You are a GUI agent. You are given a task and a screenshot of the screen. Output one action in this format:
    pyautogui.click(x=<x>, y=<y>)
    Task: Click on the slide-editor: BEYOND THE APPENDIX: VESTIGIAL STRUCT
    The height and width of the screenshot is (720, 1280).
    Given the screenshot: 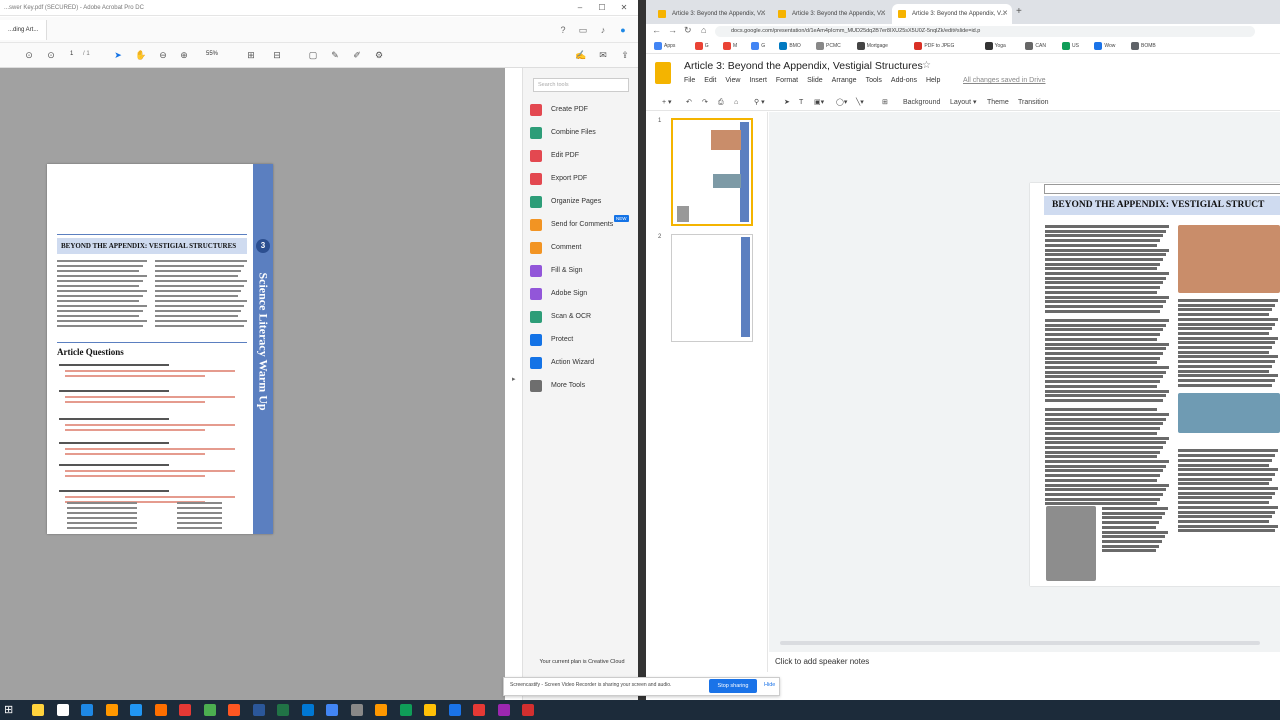 What is the action you would take?
    pyautogui.click(x=1155, y=384)
    